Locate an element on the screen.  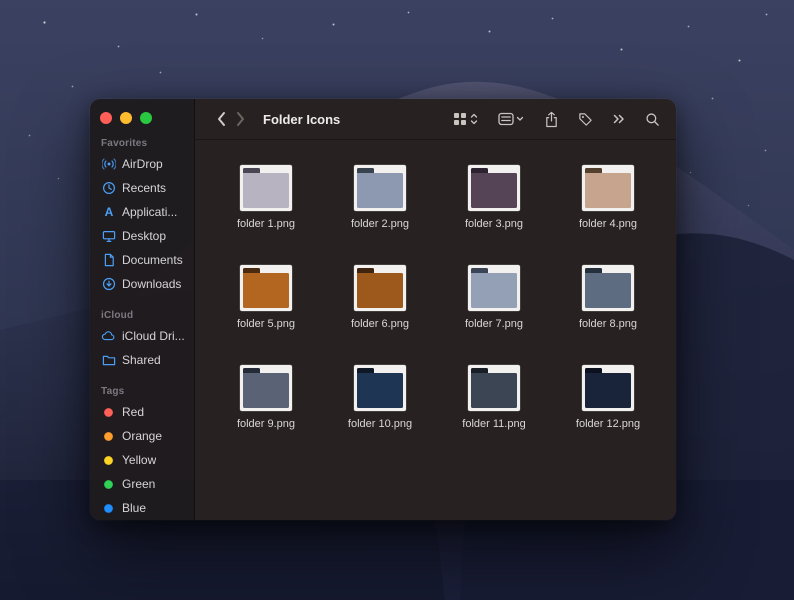
file-item: folder 12.png is located at coordinates (608, 400).